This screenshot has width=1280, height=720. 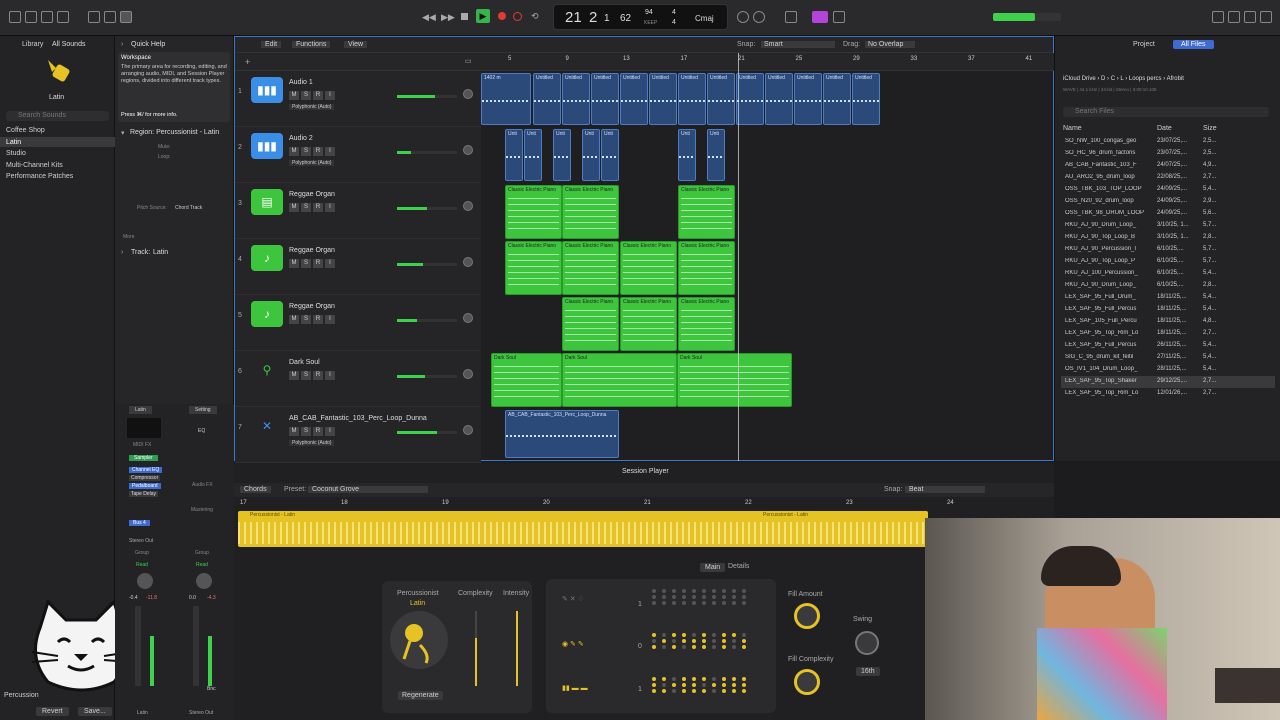 I want to click on track-name: Reggae Organ, so click(x=312, y=194).